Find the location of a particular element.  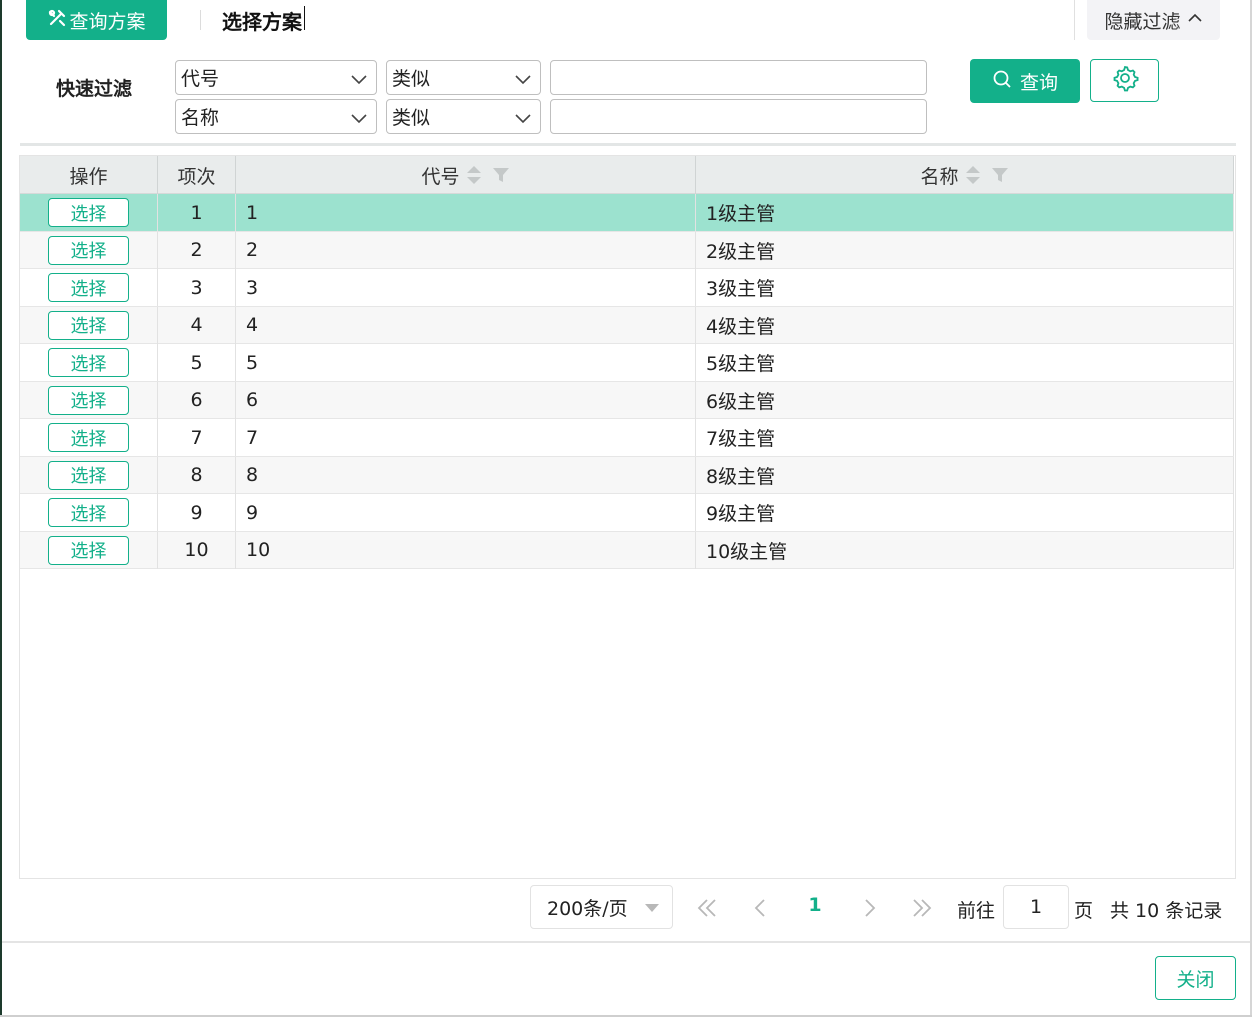

name-cell: 7级主管 is located at coordinates (965, 437).